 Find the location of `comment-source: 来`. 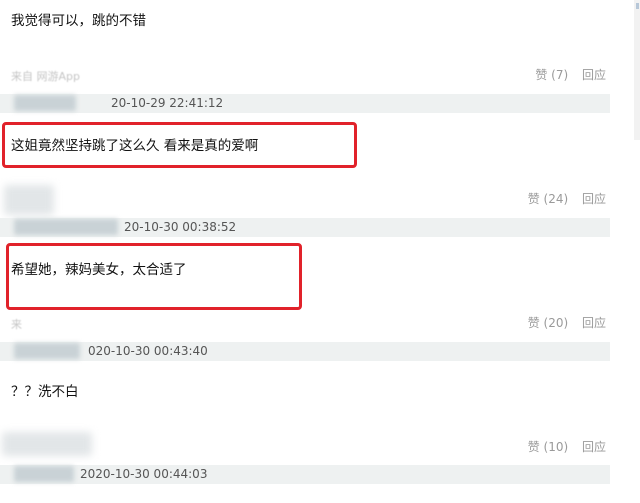

comment-source: 来 is located at coordinates (16, 324).